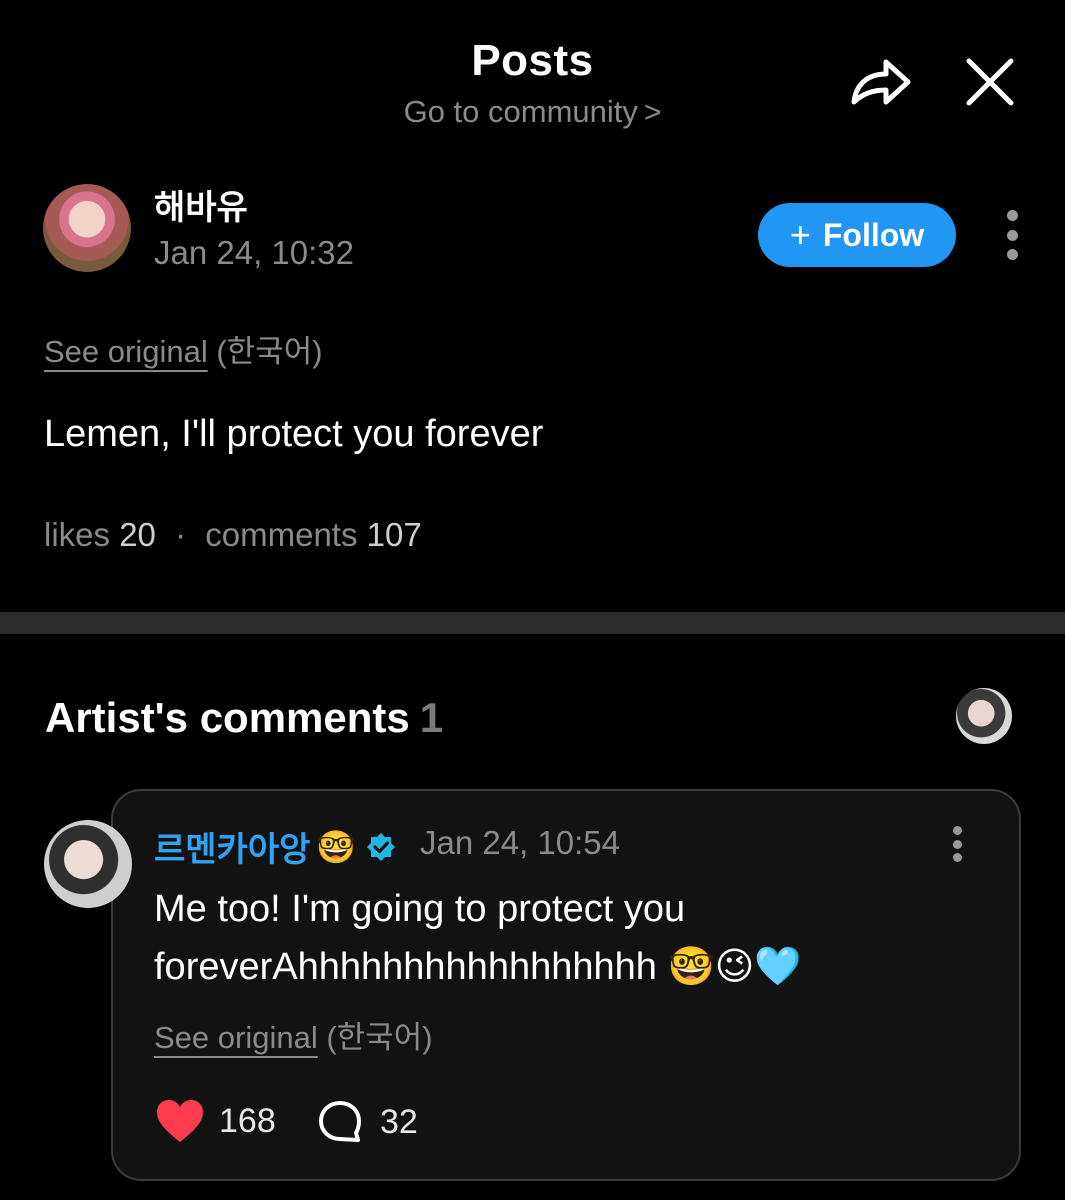 Image resolution: width=1065 pixels, height=1200 pixels. What do you see at coordinates (340, 1121) in the screenshot?
I see `comment-bubble-icon` at bounding box center [340, 1121].